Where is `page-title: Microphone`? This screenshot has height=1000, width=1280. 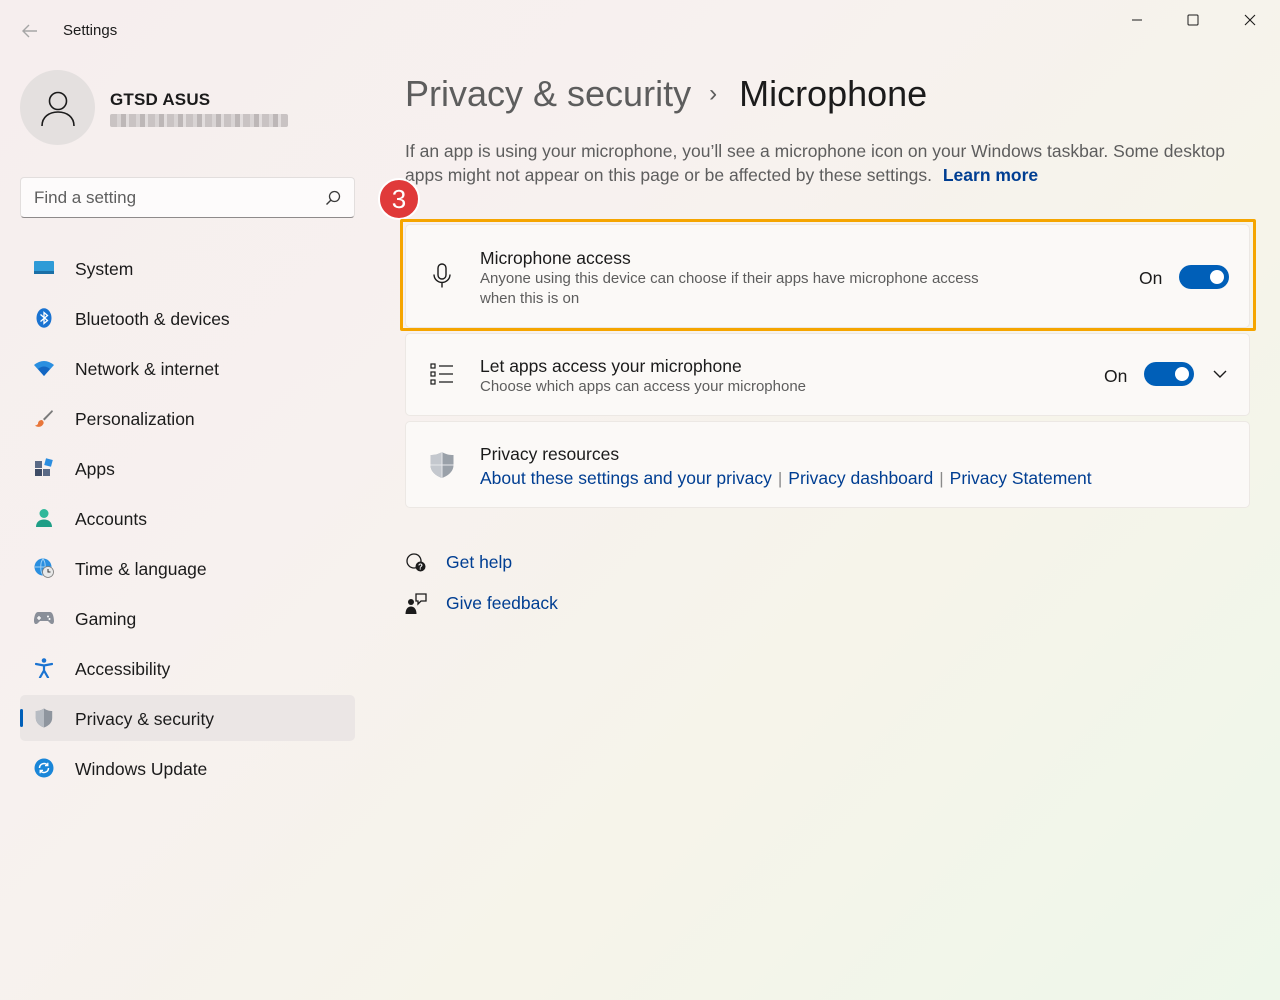
page-title: Microphone is located at coordinates (833, 93).